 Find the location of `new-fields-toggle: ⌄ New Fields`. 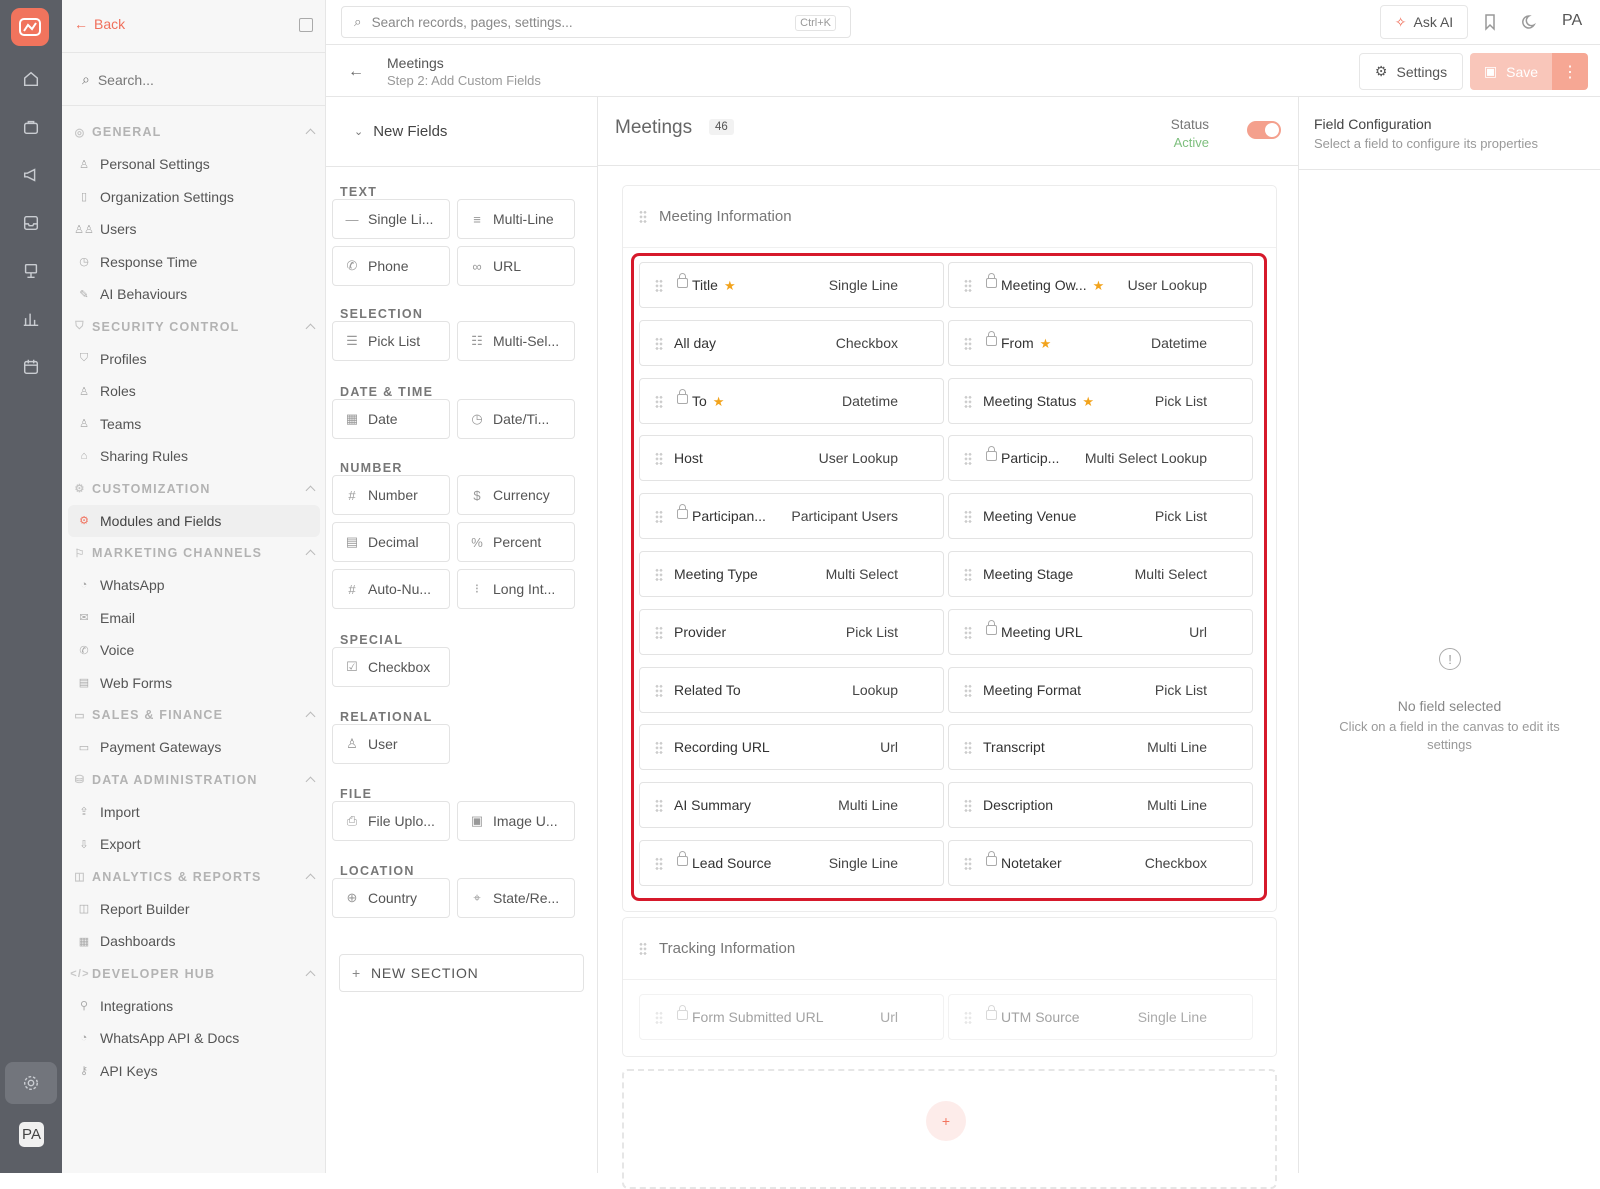

new-fields-toggle: ⌄ New Fields is located at coordinates (461, 132).